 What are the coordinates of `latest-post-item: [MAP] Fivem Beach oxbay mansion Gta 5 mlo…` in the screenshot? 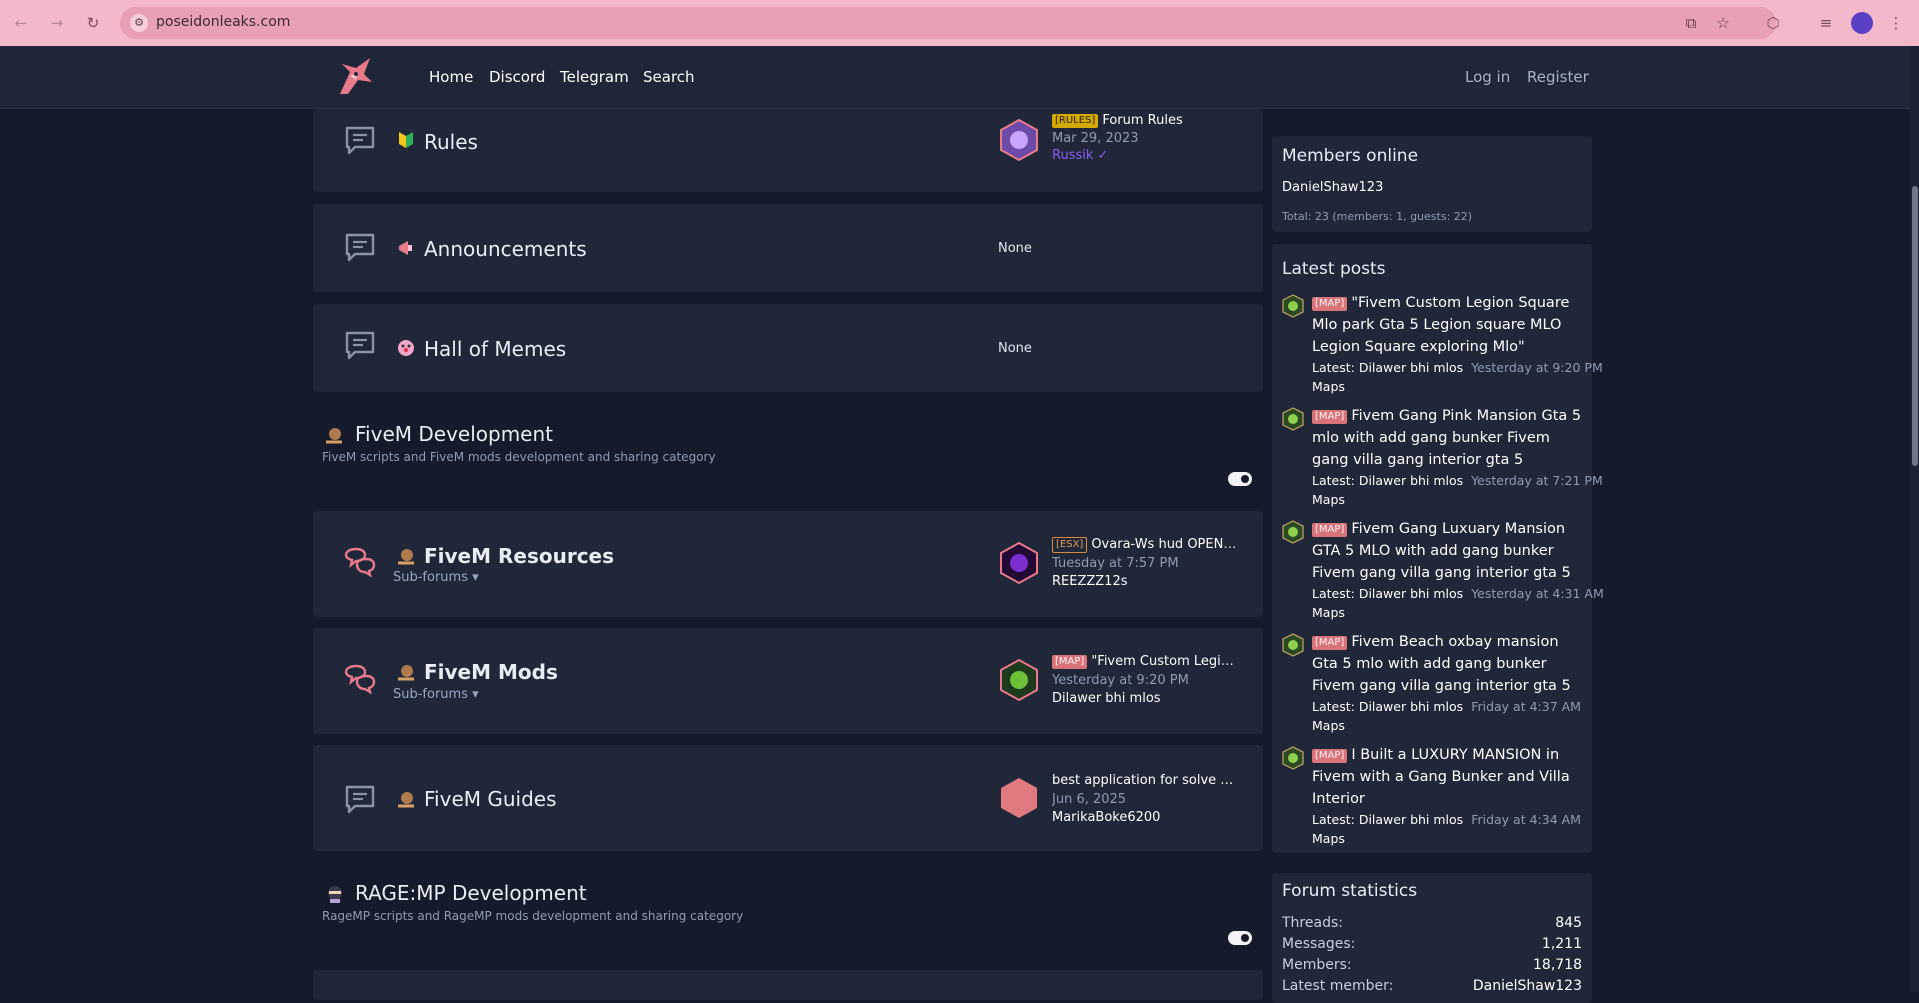 It's located at (1432, 686).